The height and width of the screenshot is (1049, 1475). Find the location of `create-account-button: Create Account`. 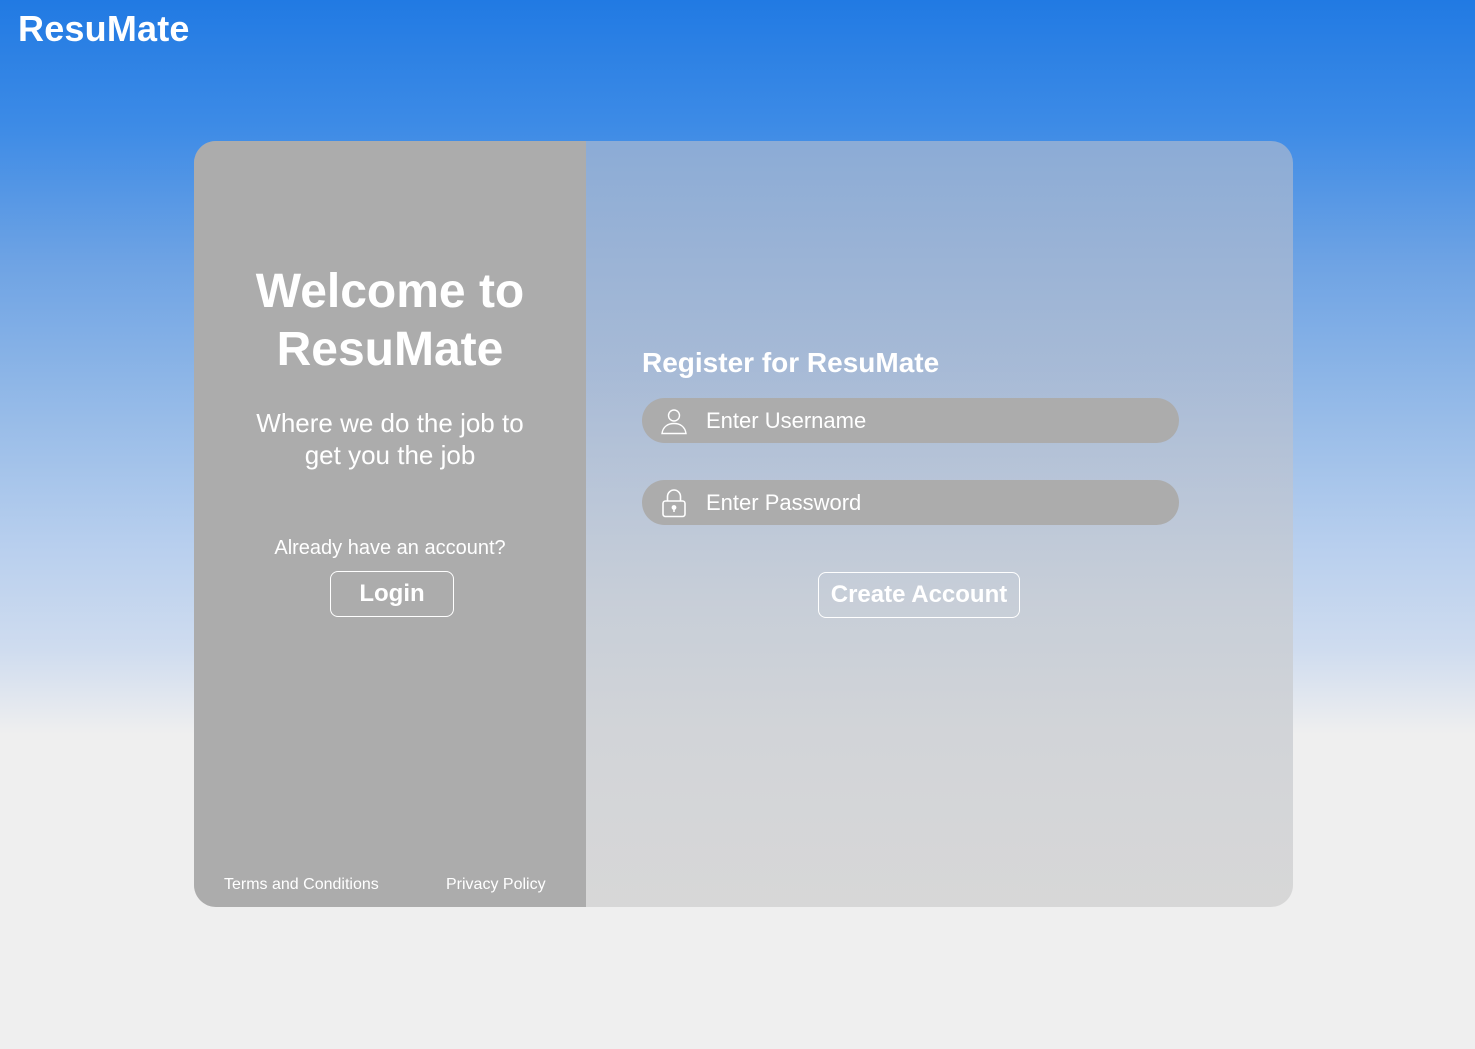

create-account-button: Create Account is located at coordinates (919, 595).